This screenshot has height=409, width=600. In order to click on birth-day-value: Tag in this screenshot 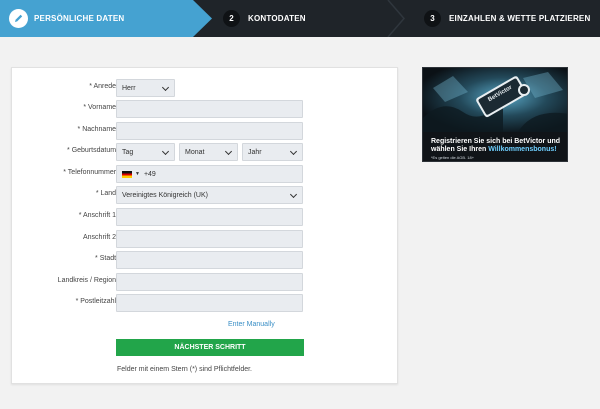, I will do `click(128, 152)`.